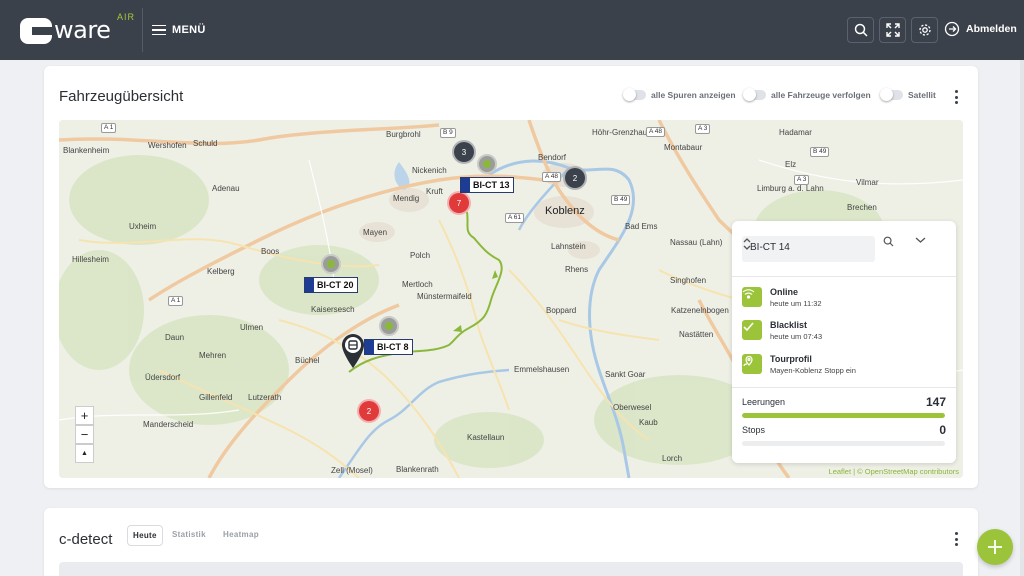 Image resolution: width=1024 pixels, height=576 pixels. I want to click on map-place-label: Nastätten, so click(696, 334).